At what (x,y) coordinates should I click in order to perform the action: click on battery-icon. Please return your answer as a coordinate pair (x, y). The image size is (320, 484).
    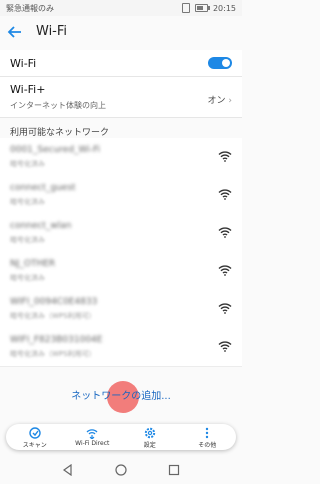
    Looking at the image, I should click on (202, 8).